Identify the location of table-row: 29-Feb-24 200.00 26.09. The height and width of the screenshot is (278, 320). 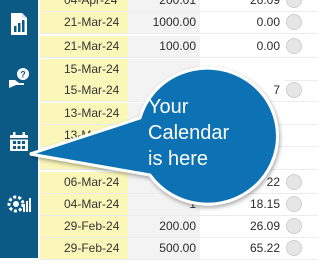
(179, 226).